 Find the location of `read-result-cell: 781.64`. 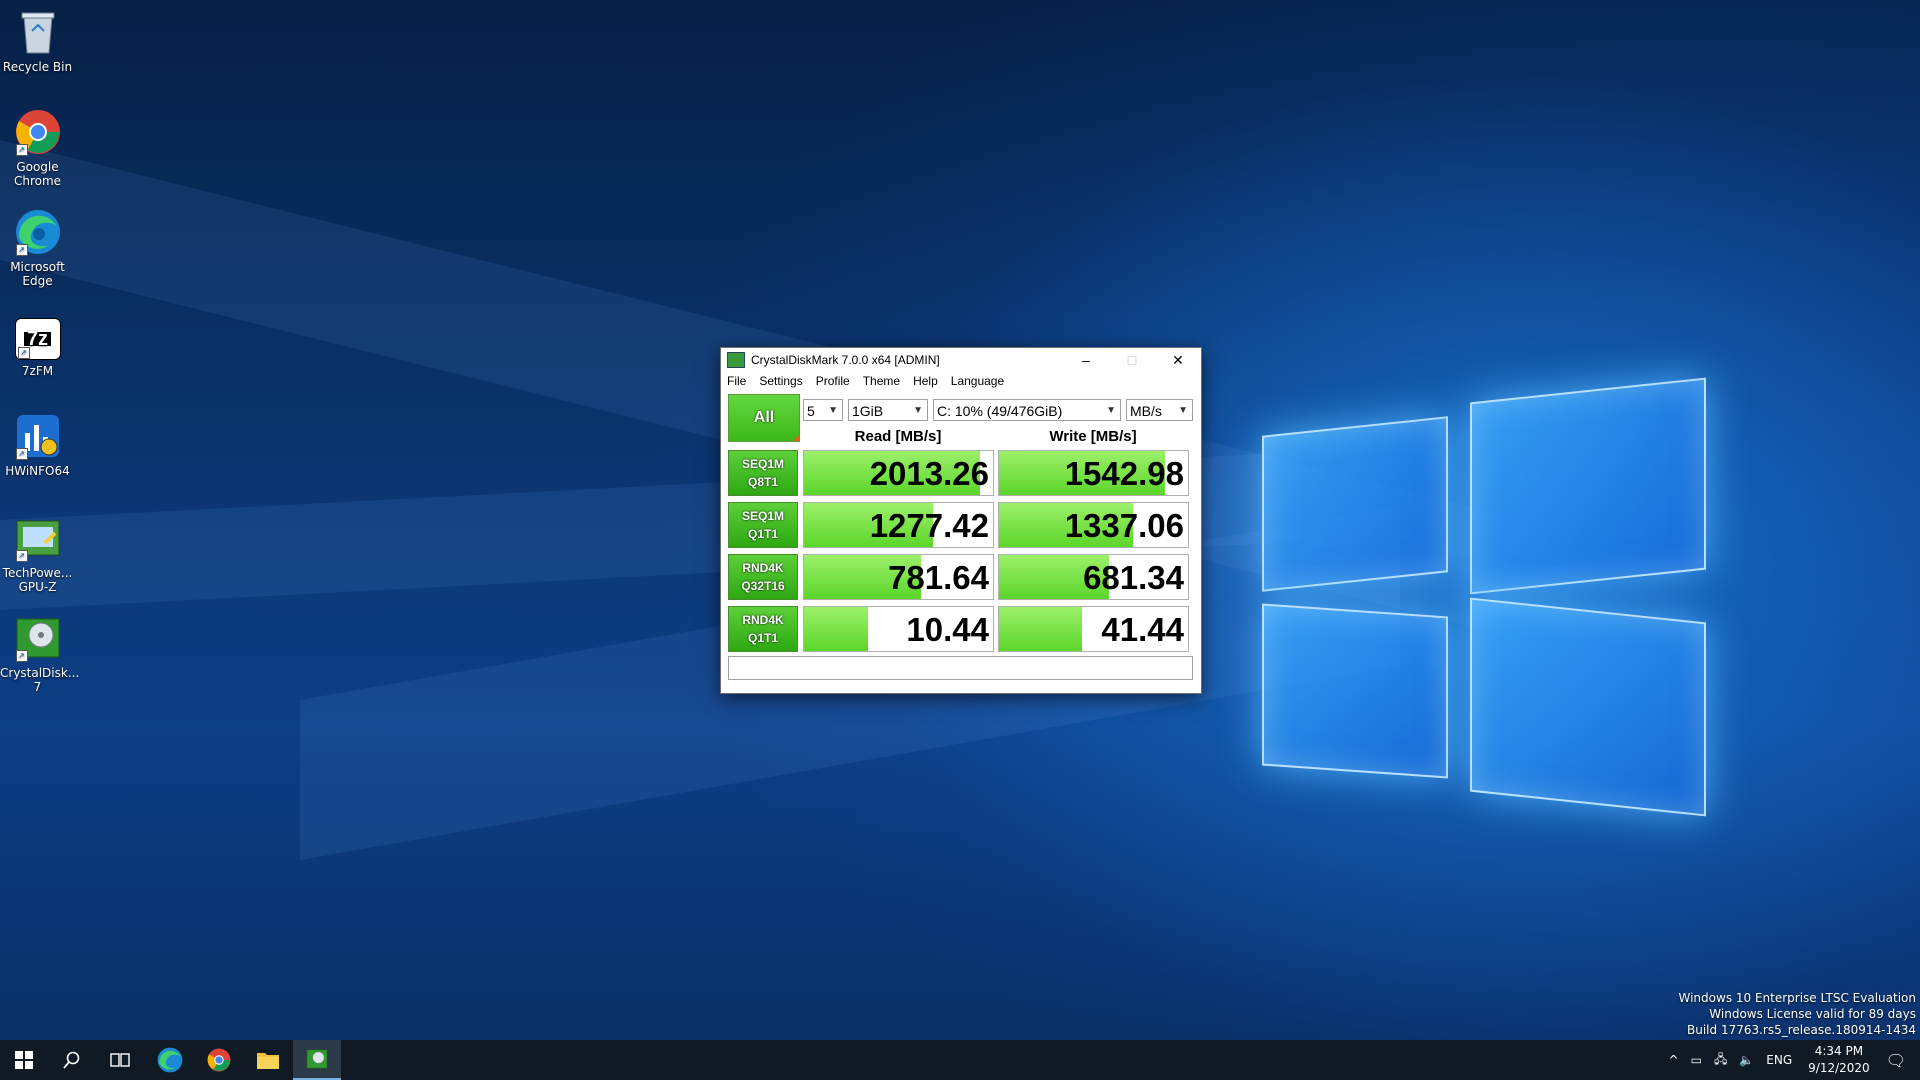

read-result-cell: 781.64 is located at coordinates (898, 577).